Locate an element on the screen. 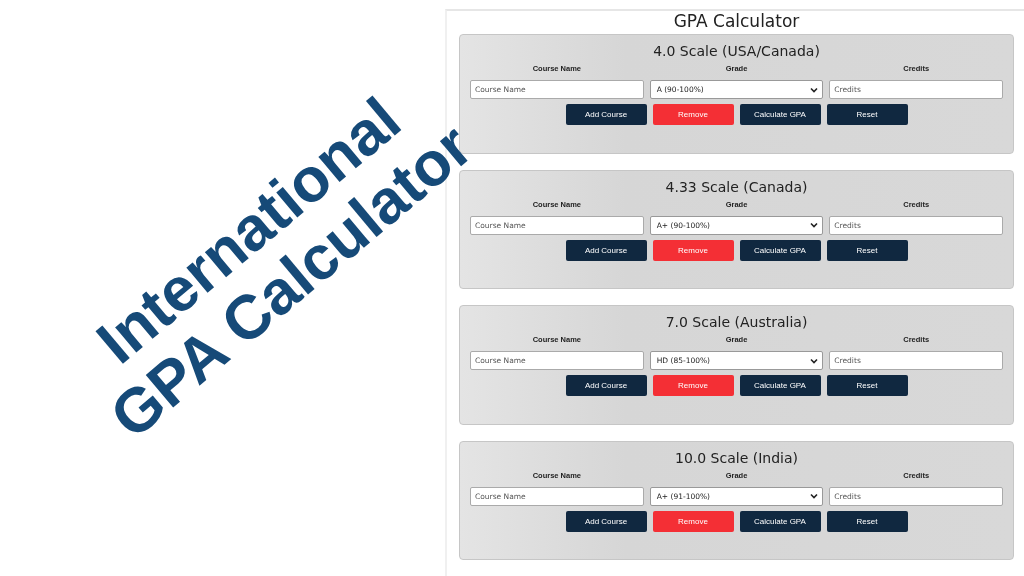 The image size is (1024, 576). card-title: 10.0 Scale (India) is located at coordinates (736, 457).